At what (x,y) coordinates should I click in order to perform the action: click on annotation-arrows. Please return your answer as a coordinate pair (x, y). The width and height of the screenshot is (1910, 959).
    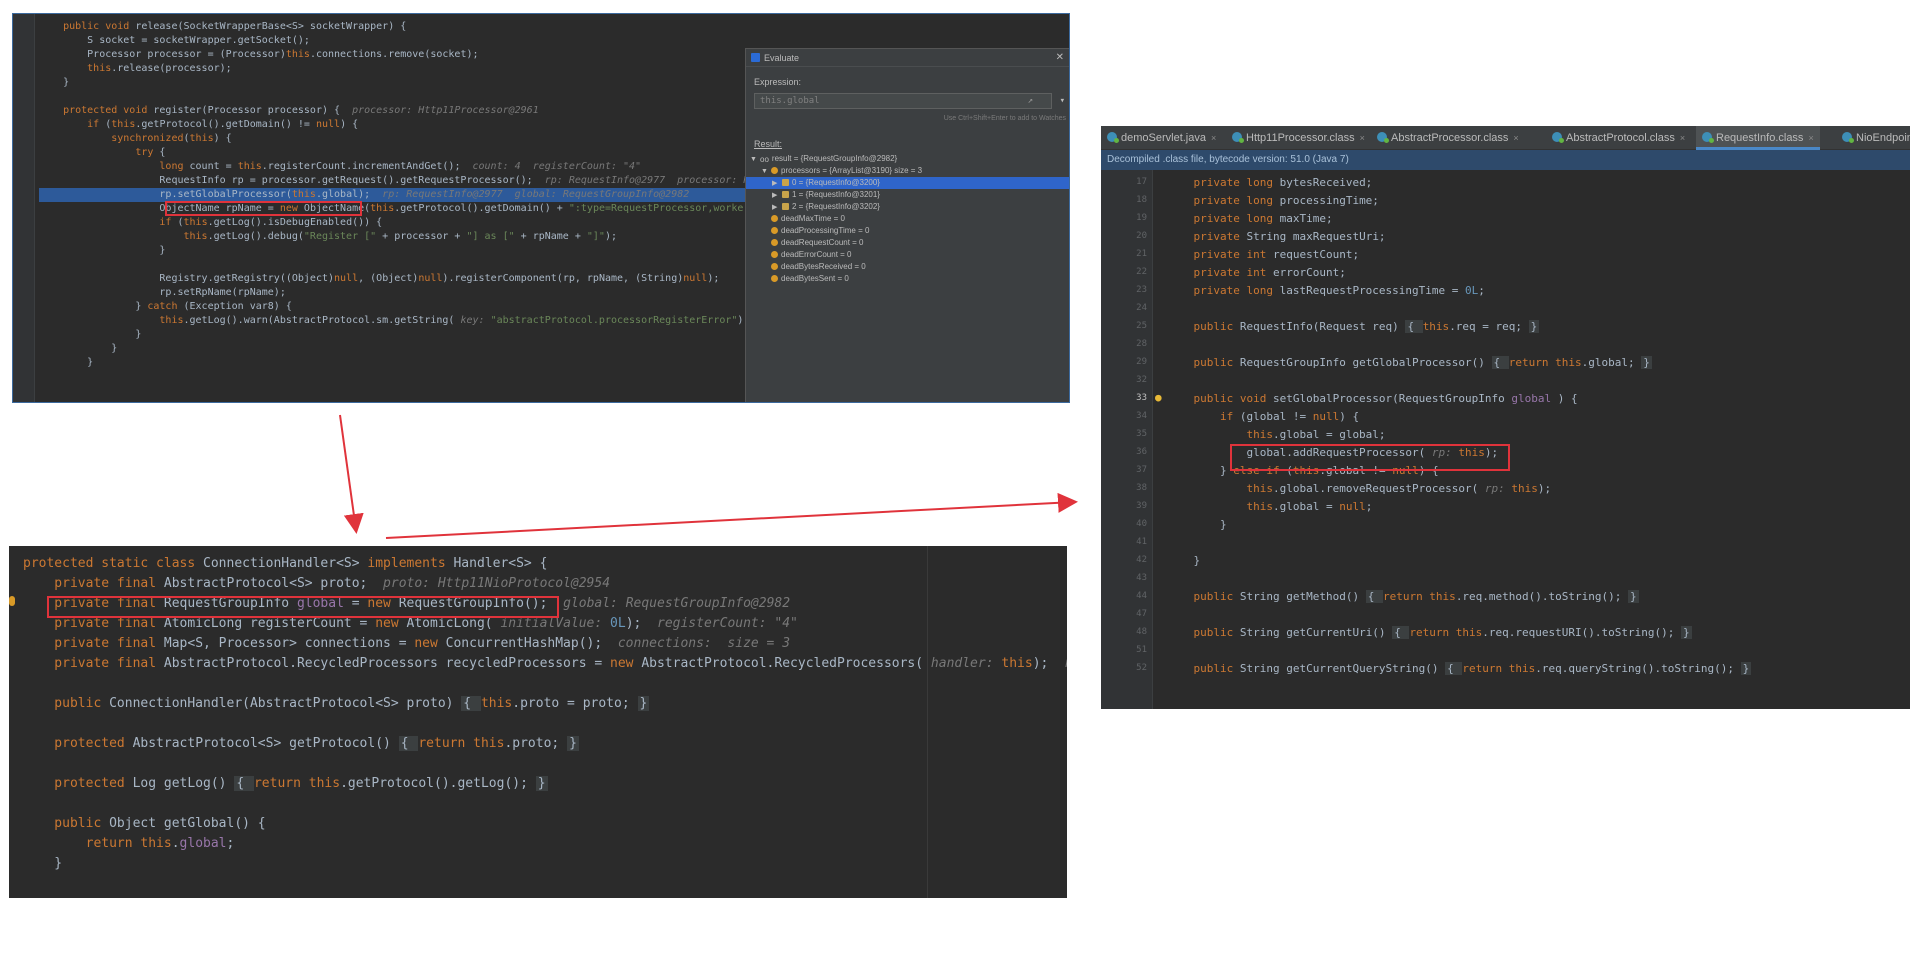
    Looking at the image, I should click on (708, 476).